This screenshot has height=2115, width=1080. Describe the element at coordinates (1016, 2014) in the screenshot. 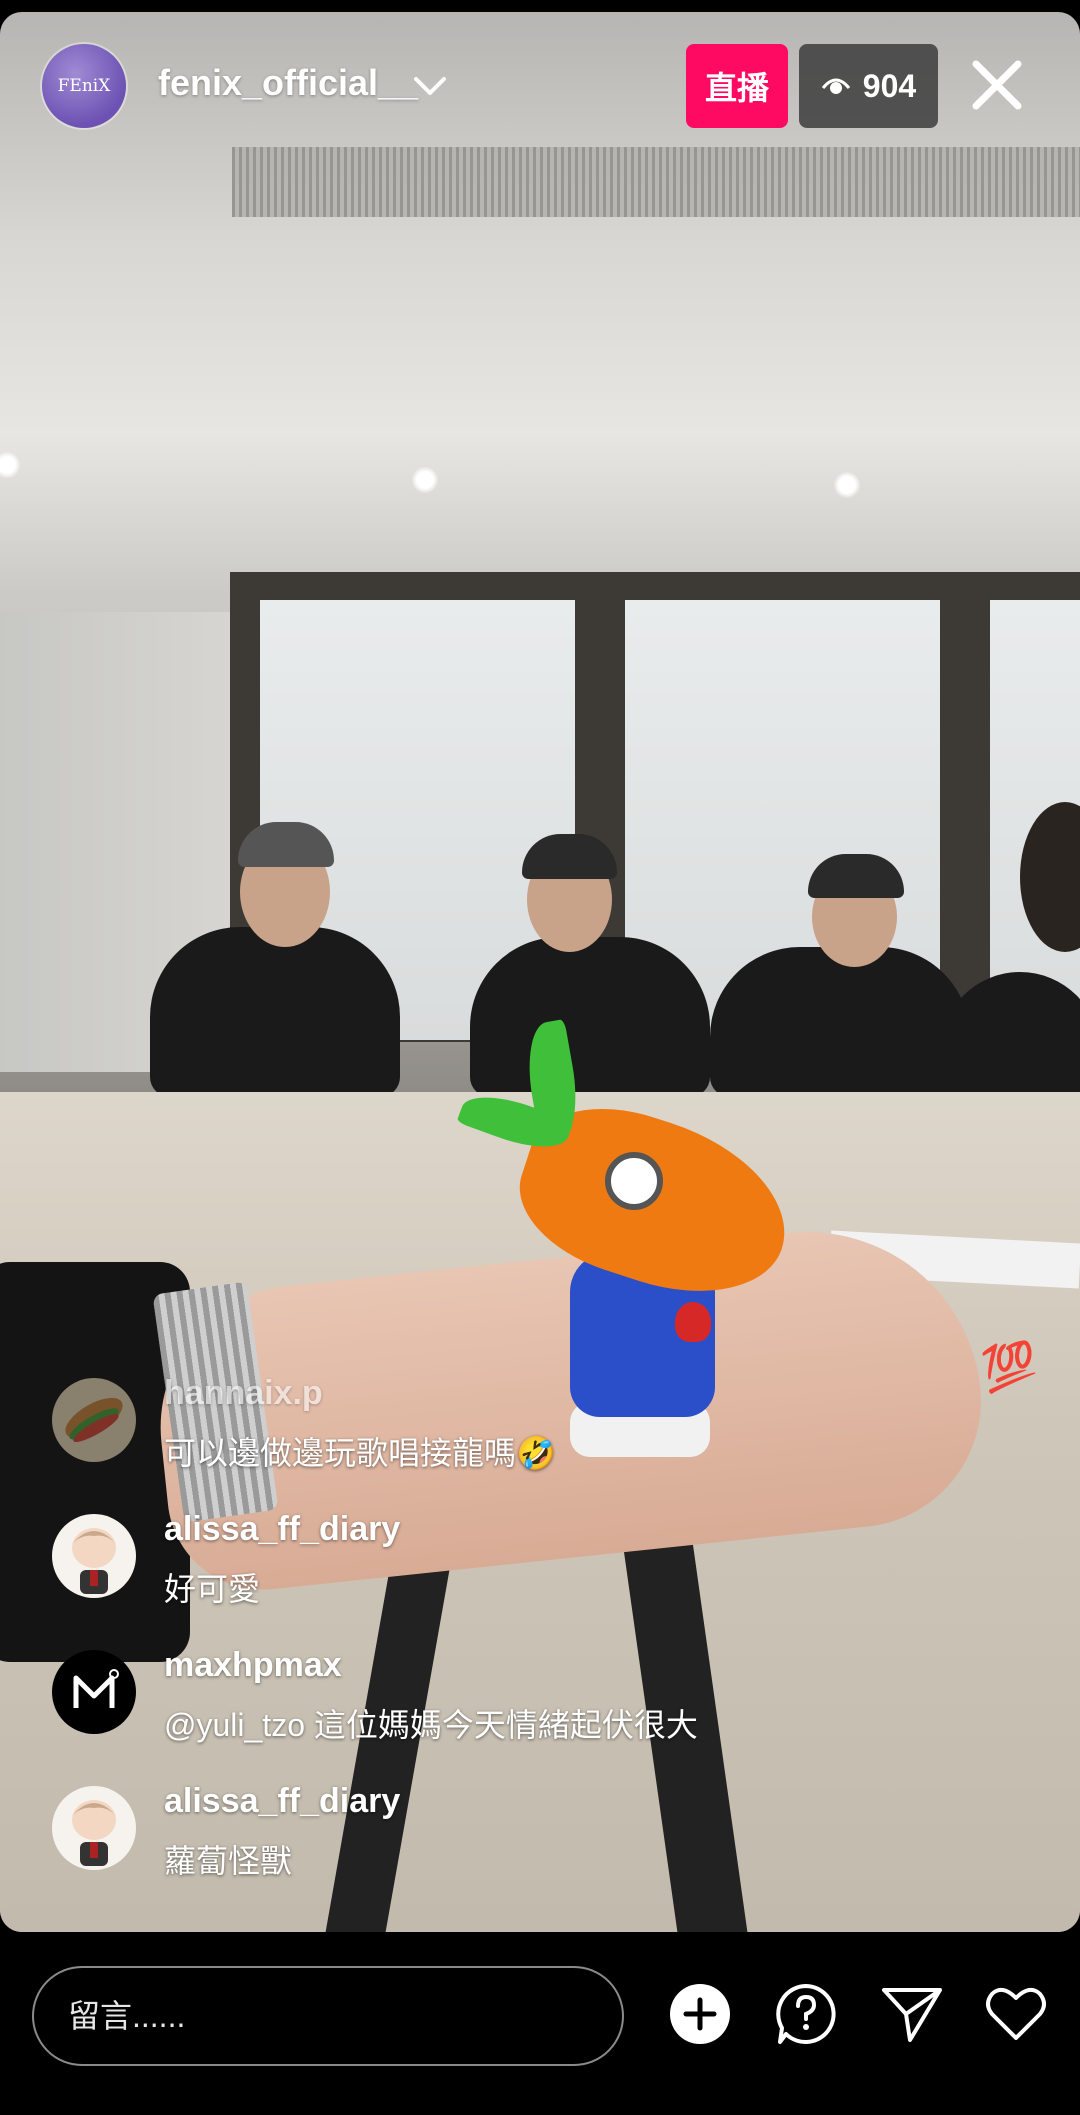

I see `heart-icon` at that location.